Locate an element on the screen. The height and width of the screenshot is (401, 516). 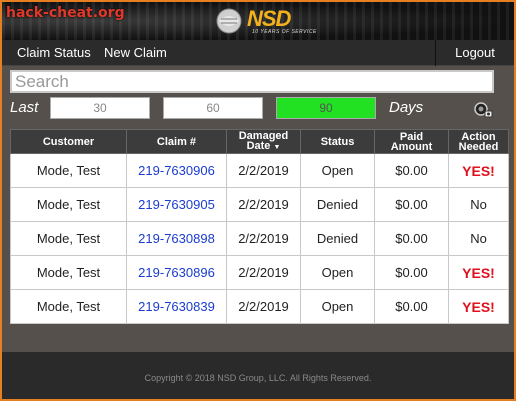
logout-button: Logout is located at coordinates (474, 53).